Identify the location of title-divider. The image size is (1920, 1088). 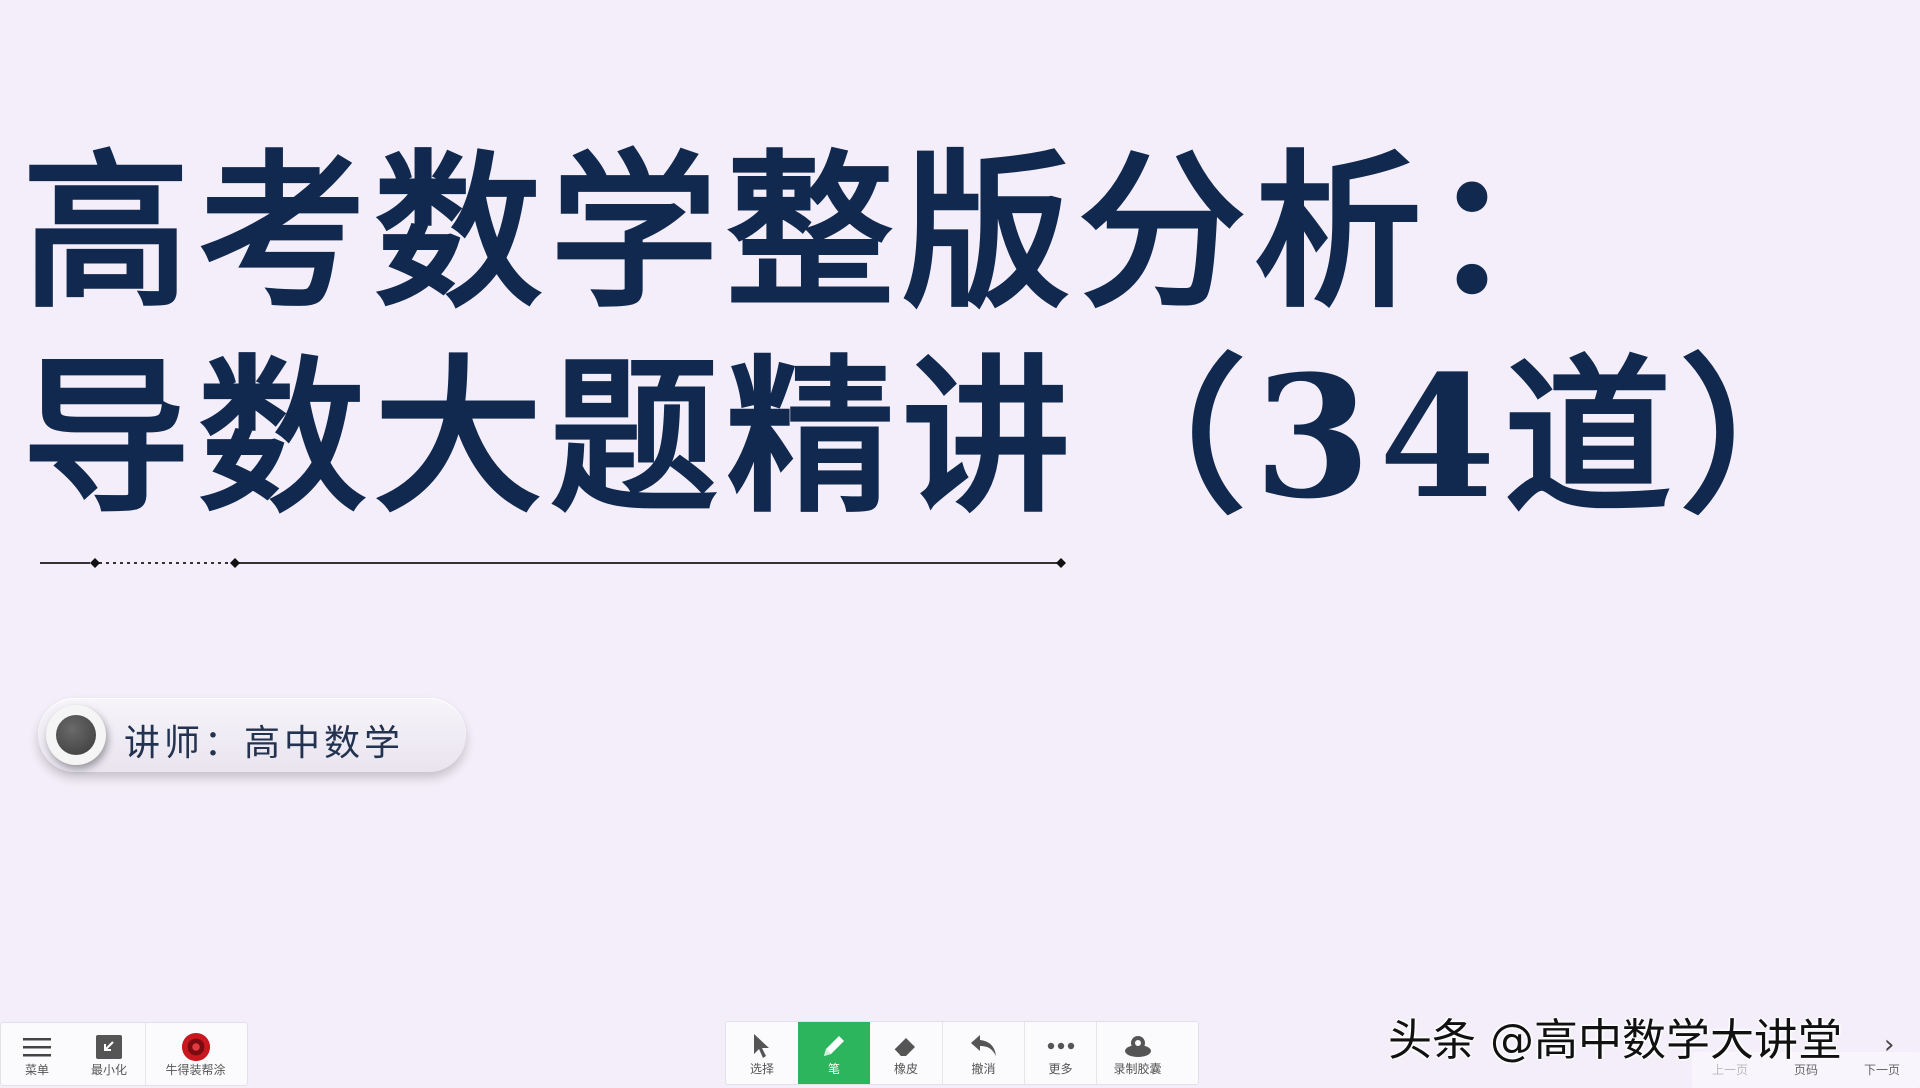
(553, 563).